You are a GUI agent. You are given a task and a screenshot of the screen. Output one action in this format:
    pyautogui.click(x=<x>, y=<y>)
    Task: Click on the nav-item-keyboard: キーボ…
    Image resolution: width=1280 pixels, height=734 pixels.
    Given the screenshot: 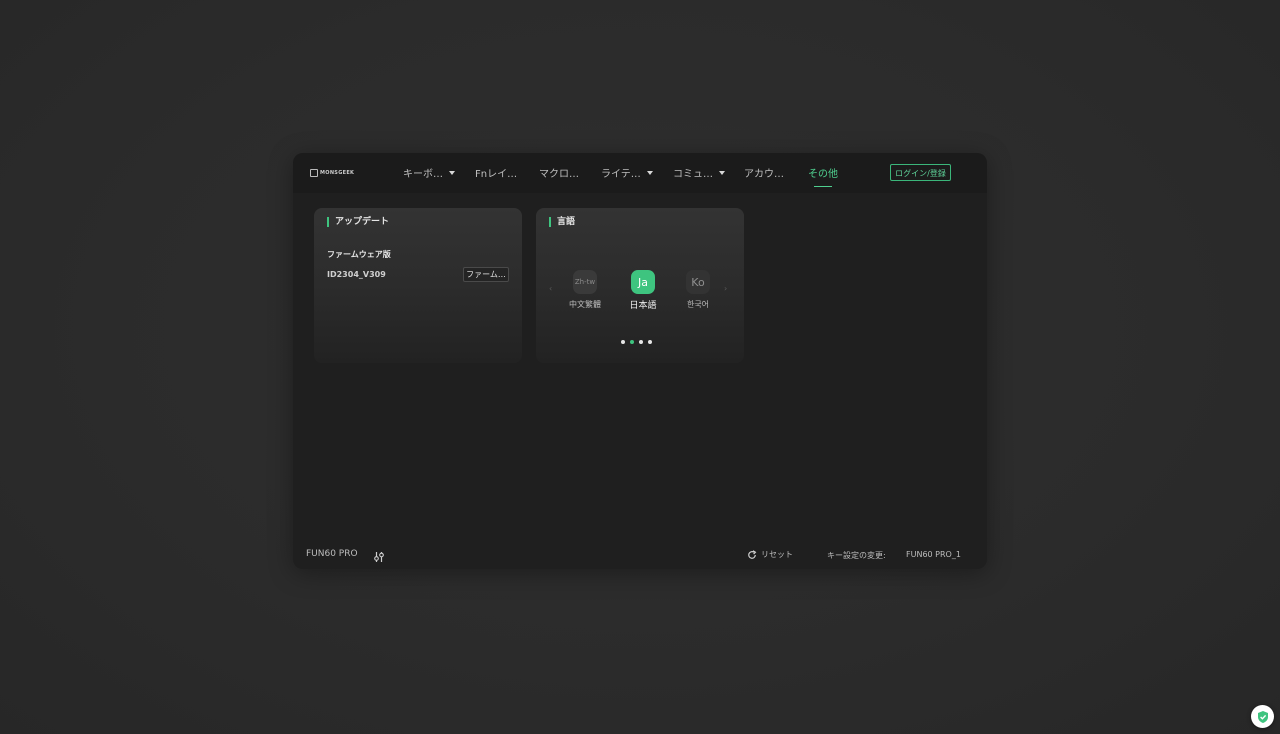 What is the action you would take?
    pyautogui.click(x=429, y=172)
    